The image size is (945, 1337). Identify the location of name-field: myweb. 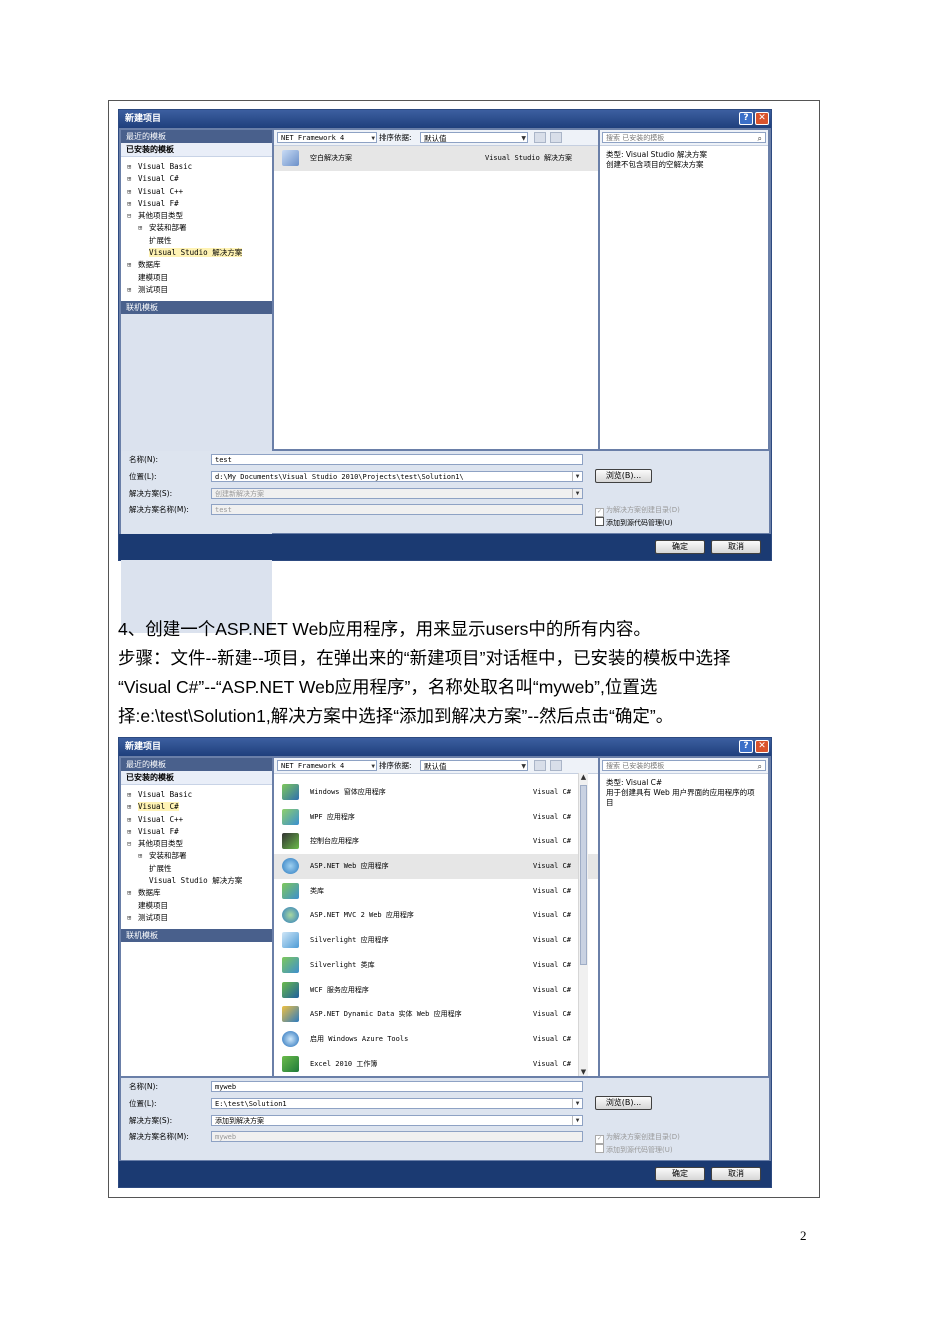
(397, 1086).